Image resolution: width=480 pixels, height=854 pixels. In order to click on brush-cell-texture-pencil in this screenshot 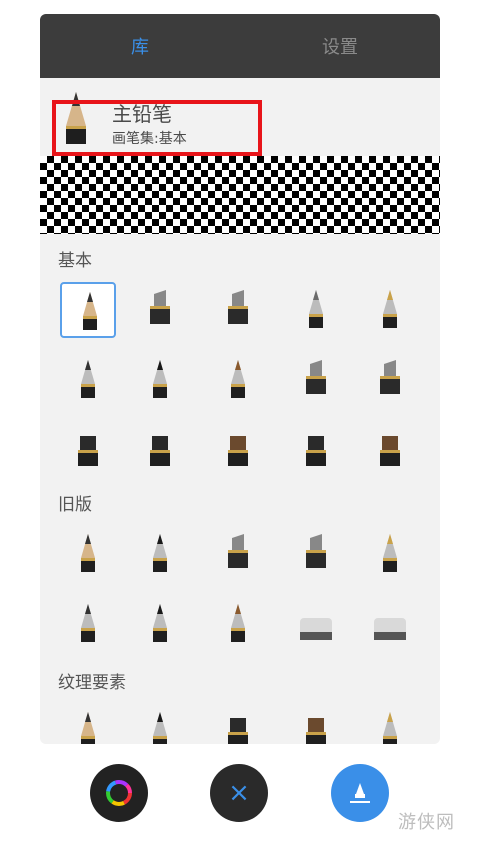, I will do `click(88, 724)`.